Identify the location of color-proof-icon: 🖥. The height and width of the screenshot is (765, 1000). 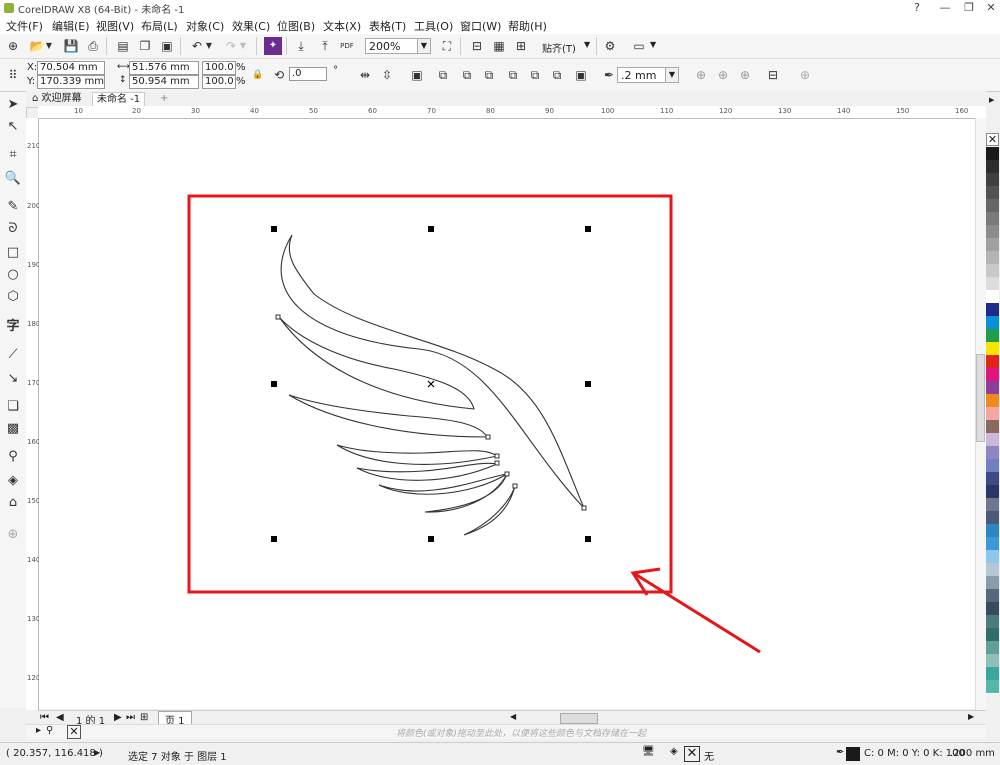
(648, 751).